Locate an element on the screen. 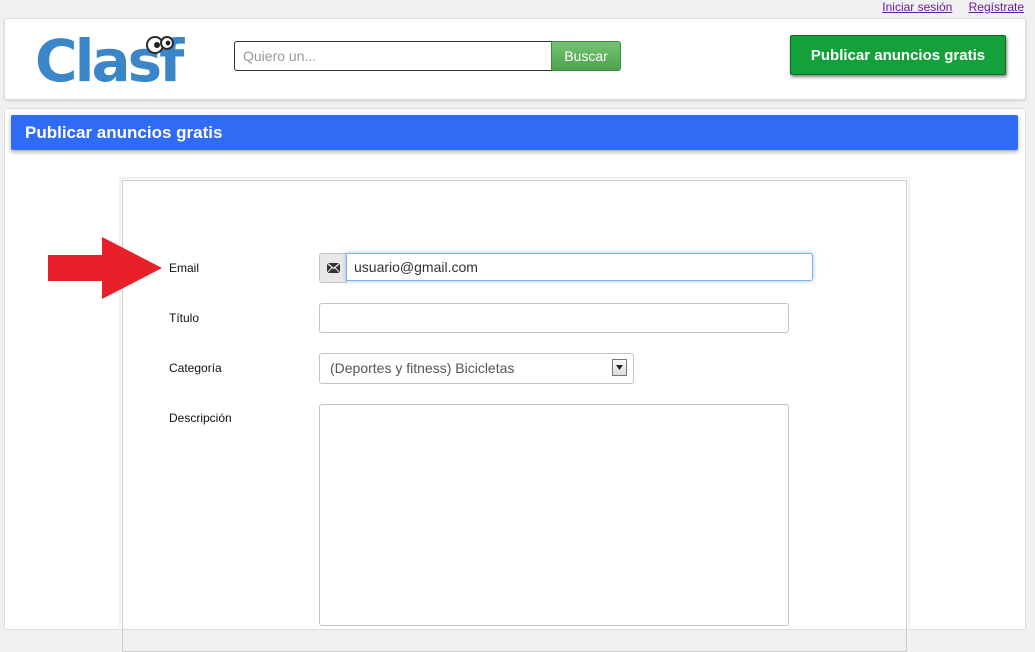 Image resolution: width=1035 pixels, height=652 pixels. categoria-selected-value: (Deportes y fitness) Bicicletas is located at coordinates (422, 368).